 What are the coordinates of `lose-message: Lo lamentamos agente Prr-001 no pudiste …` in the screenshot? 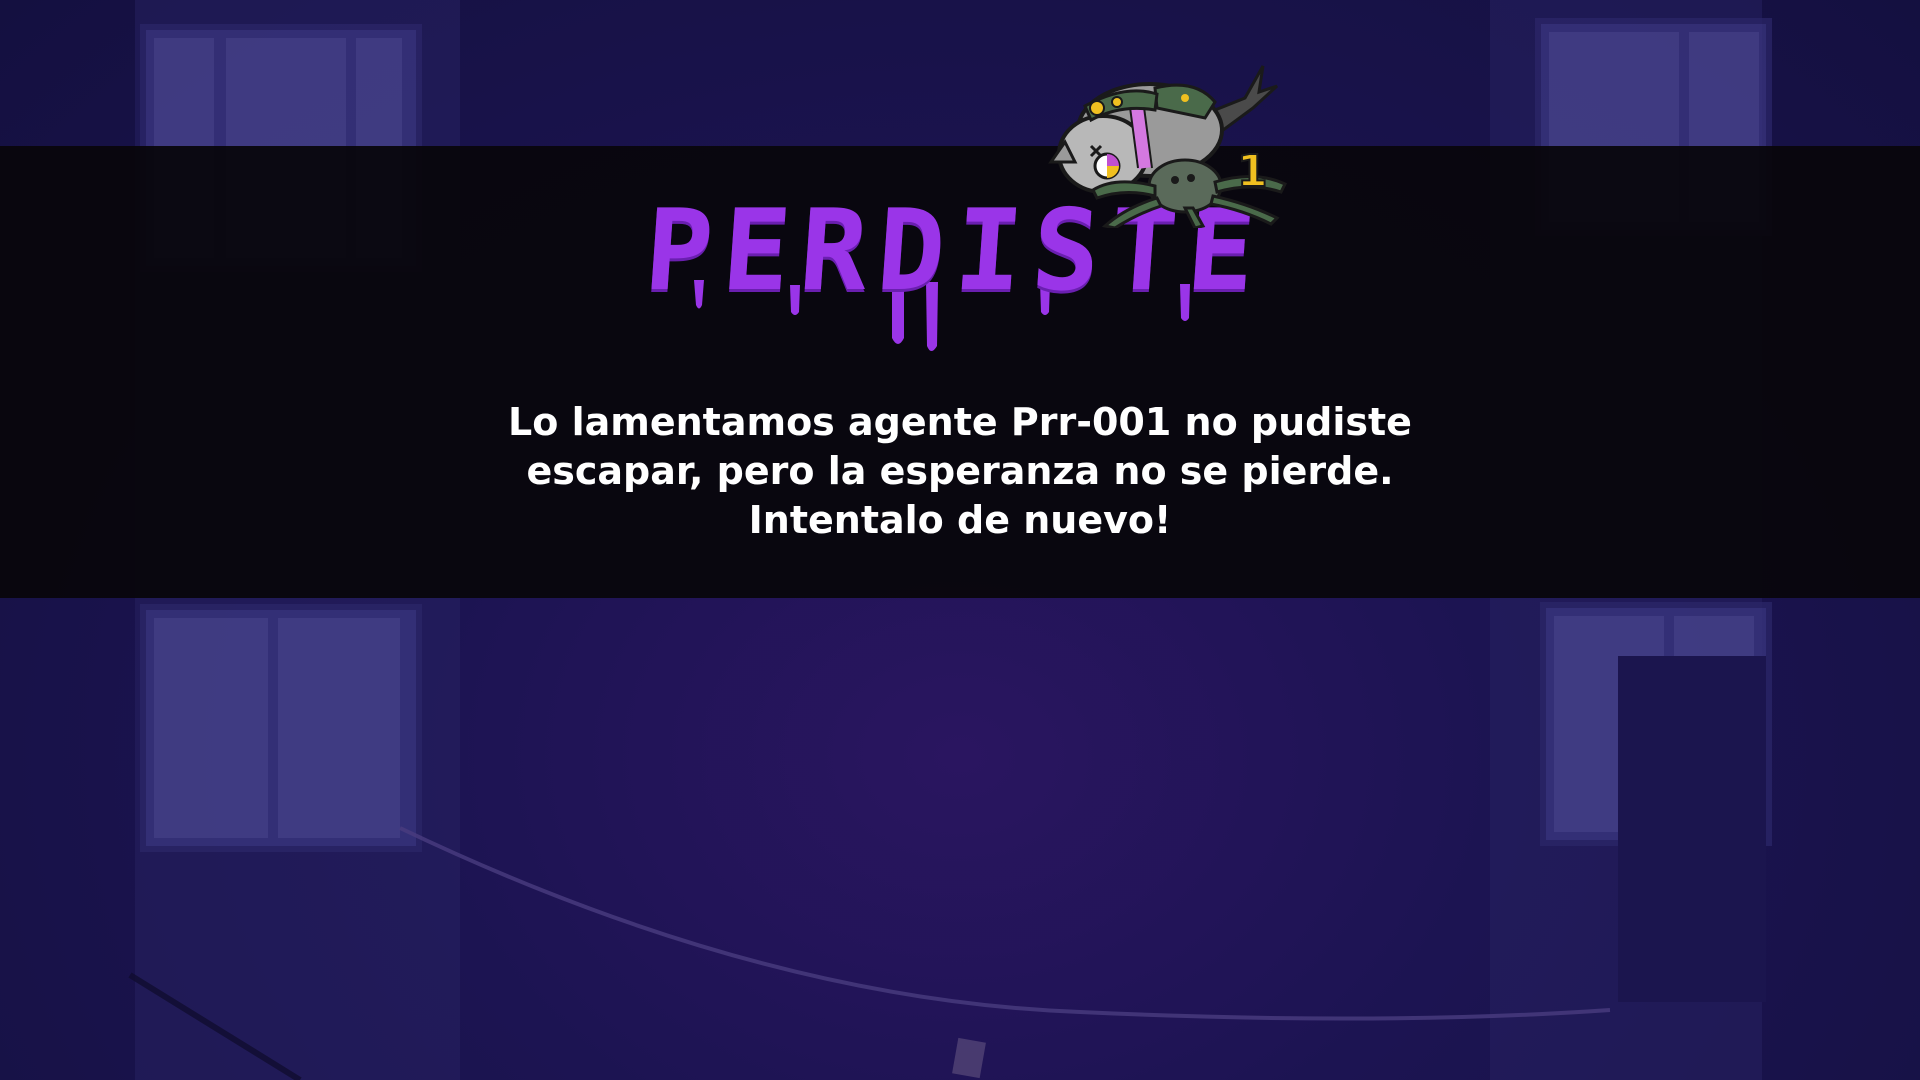 It's located at (960, 471).